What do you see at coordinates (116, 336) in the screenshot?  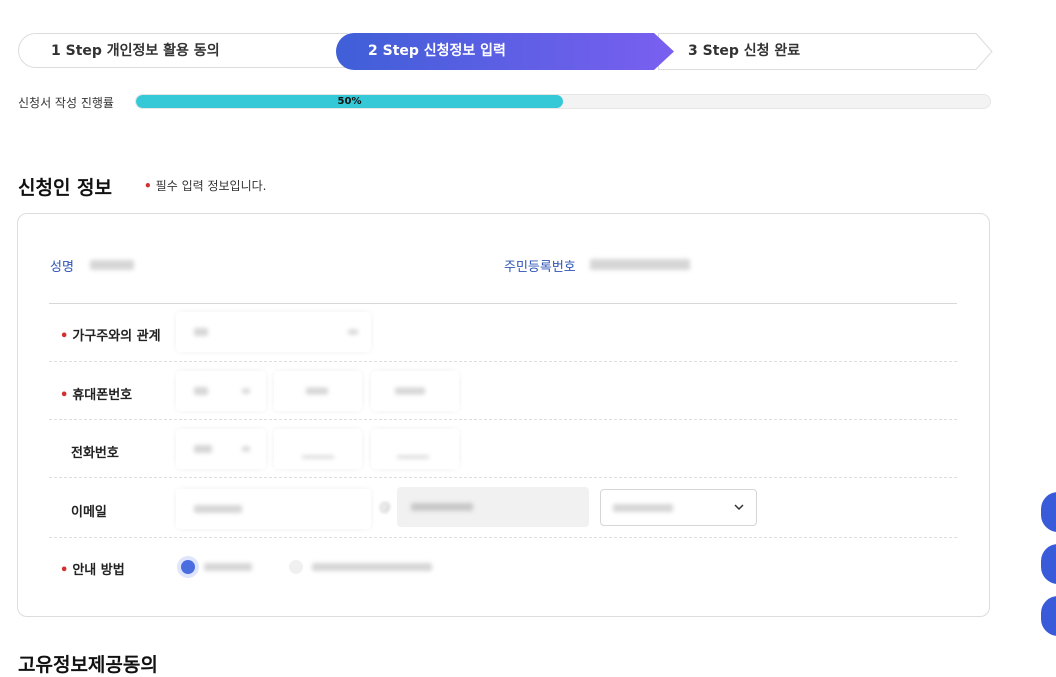 I see `row-label-text: 가구주와의 관계` at bounding box center [116, 336].